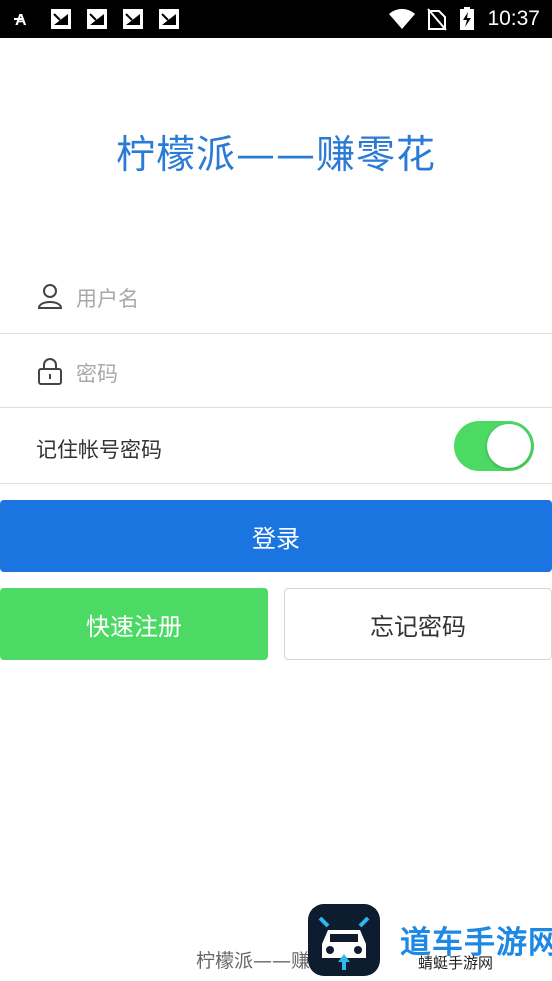 This screenshot has height=981, width=552. Describe the element at coordinates (50, 296) in the screenshot. I see `user-icon` at that location.